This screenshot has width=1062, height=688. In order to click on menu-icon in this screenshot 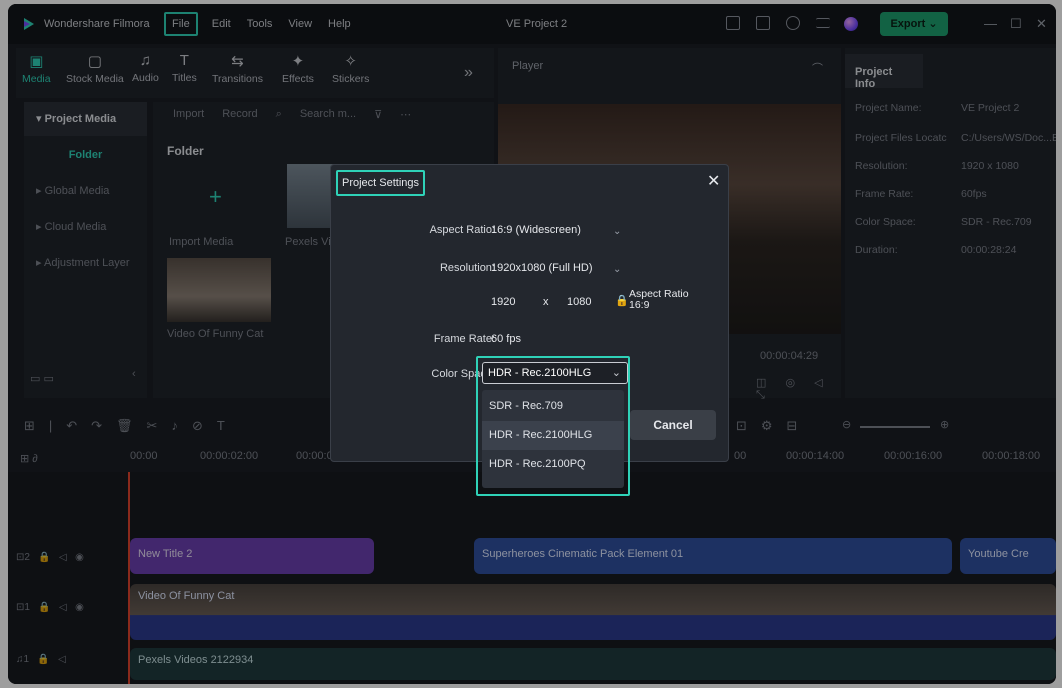, I will do `click(823, 23)`.